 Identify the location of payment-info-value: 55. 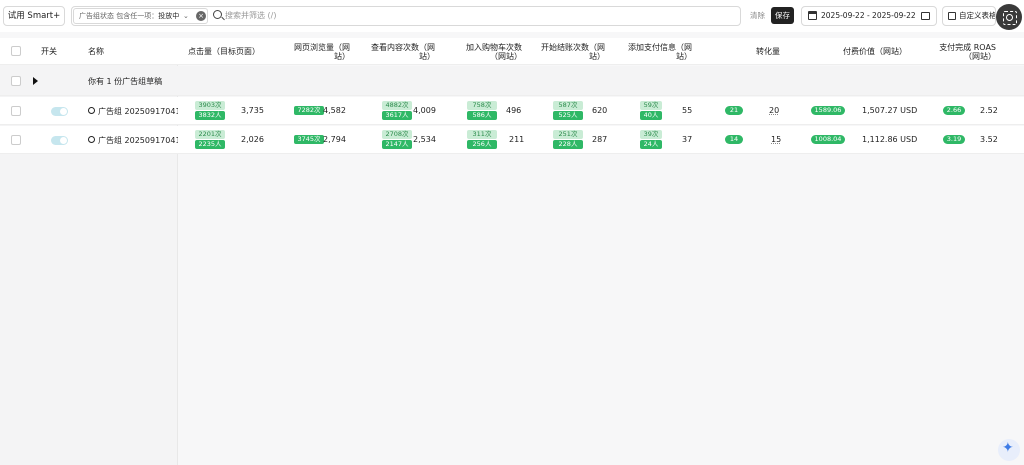
(687, 110).